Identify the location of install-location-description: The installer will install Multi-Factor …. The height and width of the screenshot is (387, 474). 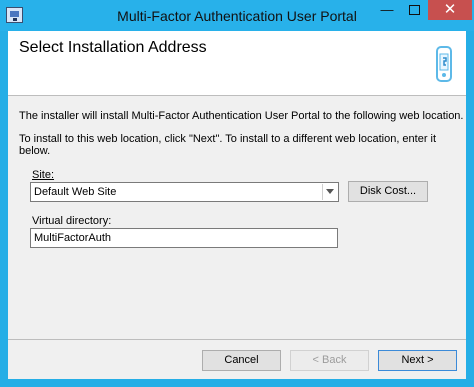
(241, 116).